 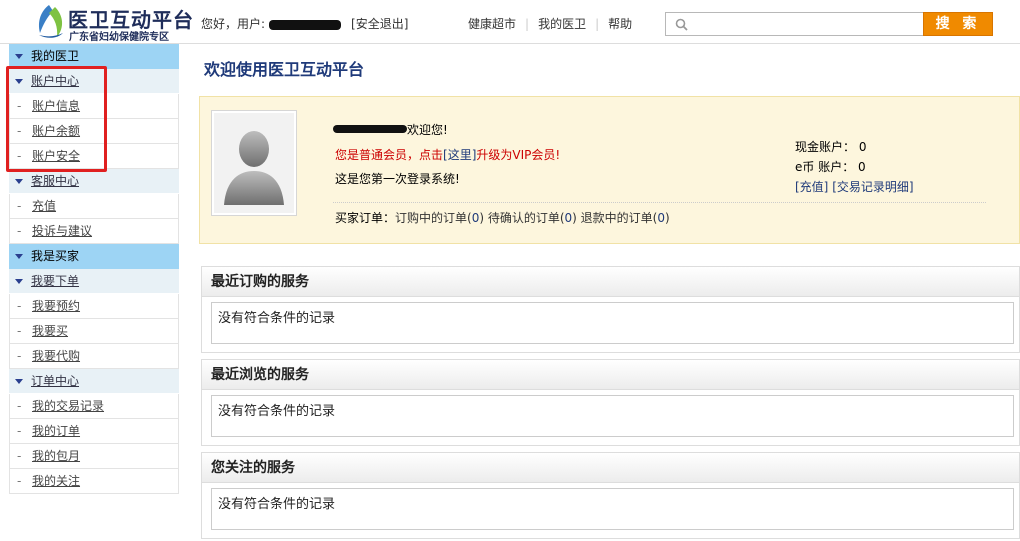 I want to click on sidebar-item-label: 我的交易记录, so click(x=68, y=406).